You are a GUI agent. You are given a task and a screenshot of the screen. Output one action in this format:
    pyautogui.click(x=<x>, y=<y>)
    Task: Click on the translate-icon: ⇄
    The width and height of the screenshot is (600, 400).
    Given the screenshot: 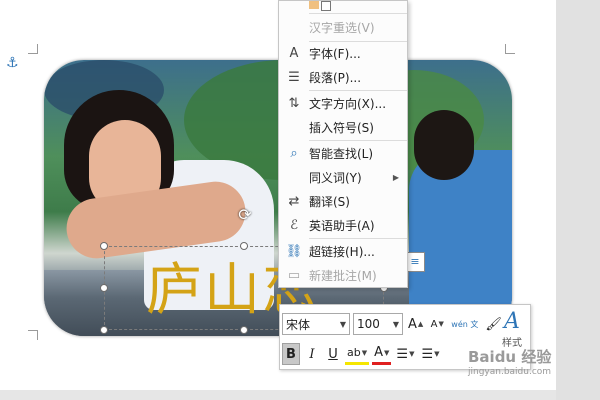 What is the action you would take?
    pyautogui.click(x=294, y=201)
    